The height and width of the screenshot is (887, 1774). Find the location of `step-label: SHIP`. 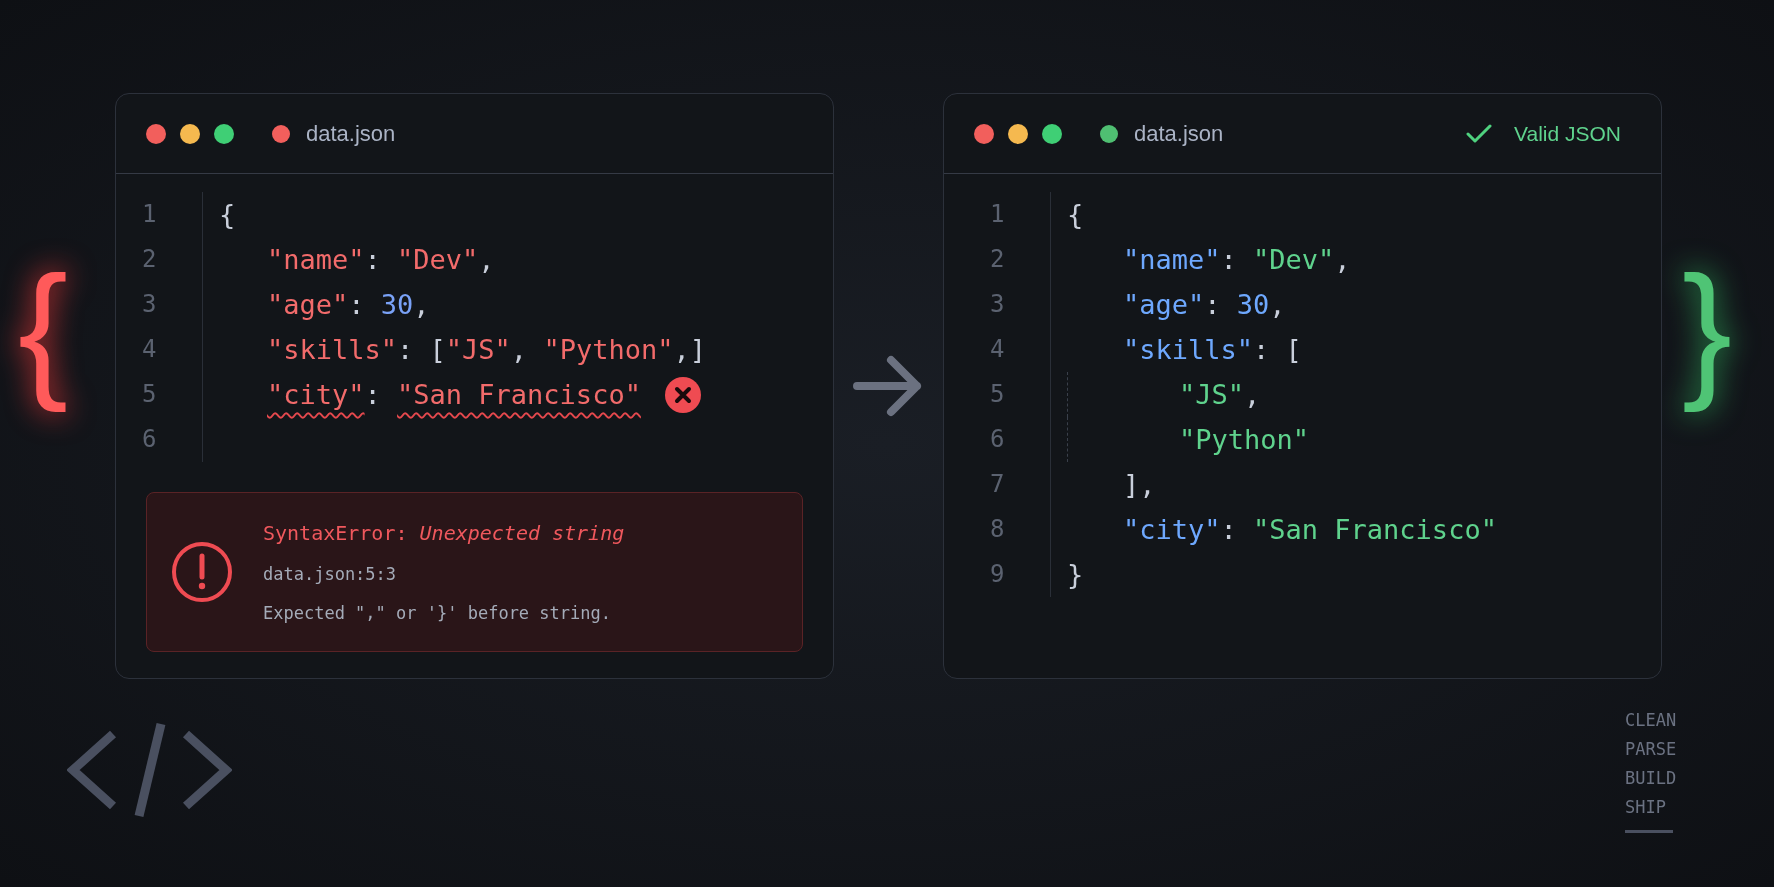

step-label: SHIP is located at coordinates (1646, 807).